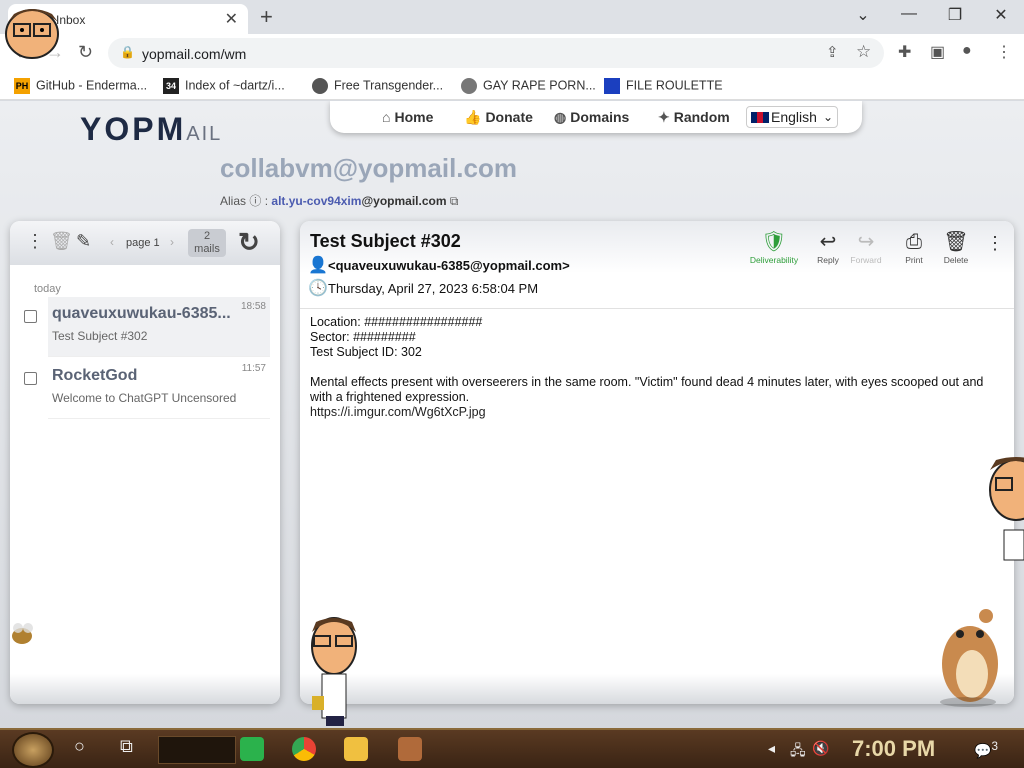 The image size is (1024, 768). I want to click on mf-icon, so click(612, 86).